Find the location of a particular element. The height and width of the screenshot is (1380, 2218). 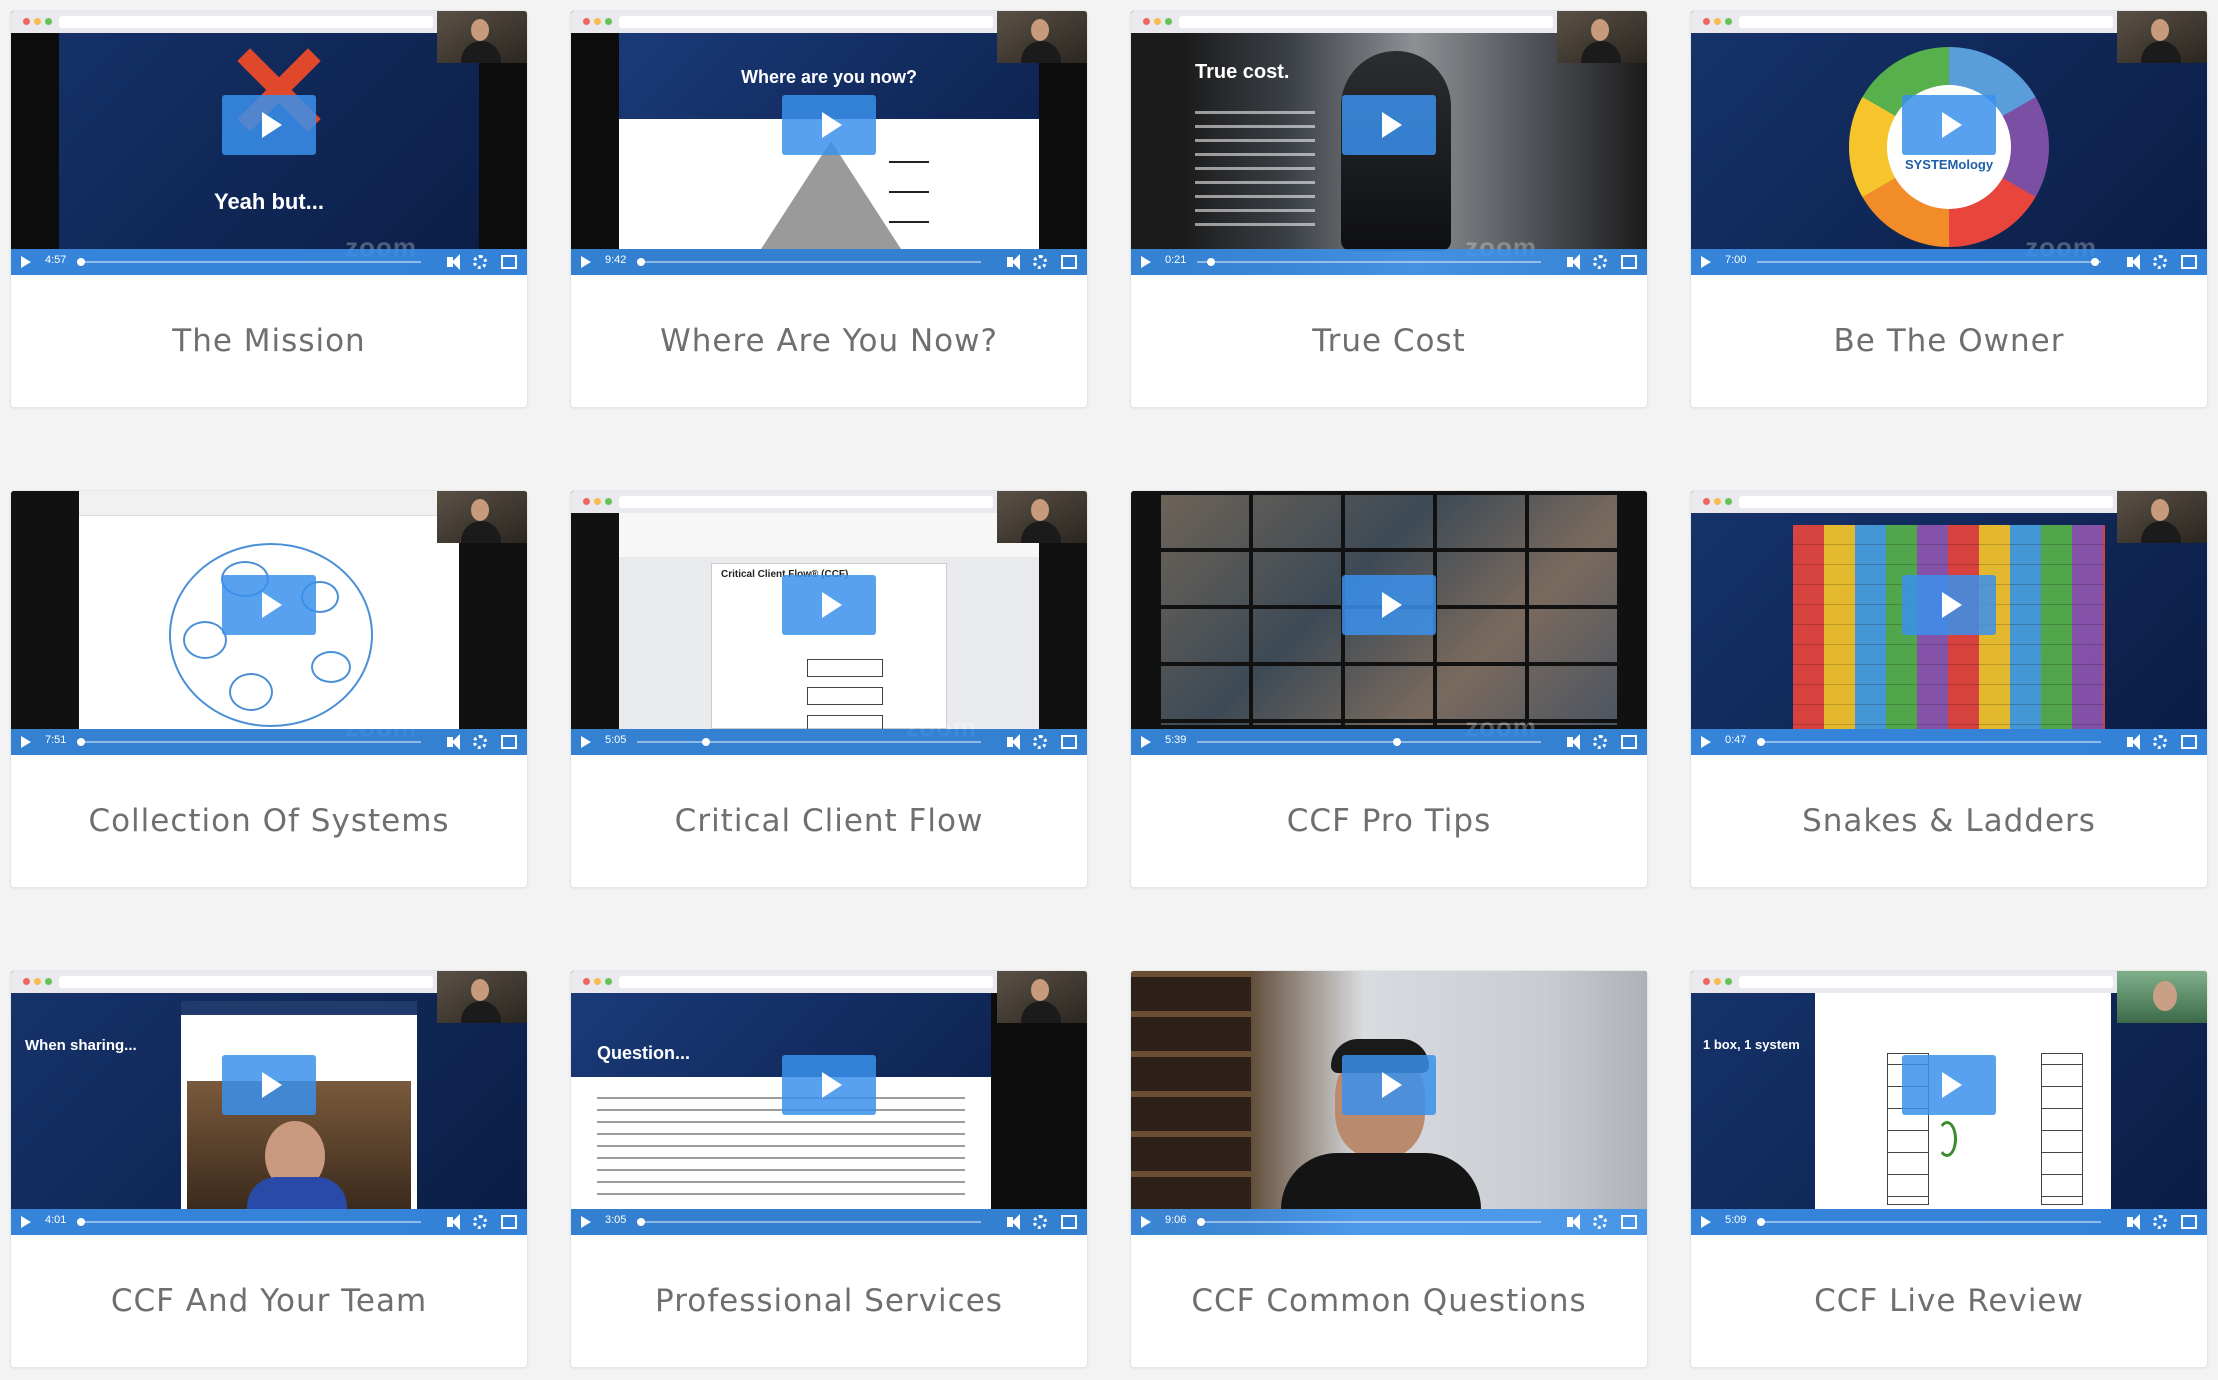

video-player: zoom 7:51 is located at coordinates (269, 623).